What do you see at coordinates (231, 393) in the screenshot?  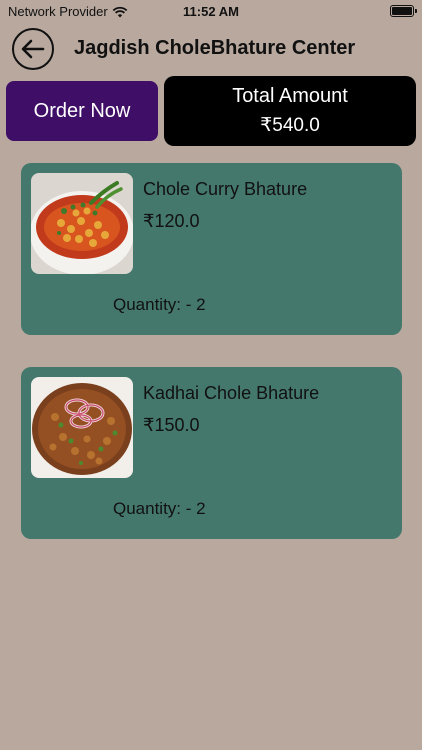 I see `item-name: Kadhai Chole Bhature` at bounding box center [231, 393].